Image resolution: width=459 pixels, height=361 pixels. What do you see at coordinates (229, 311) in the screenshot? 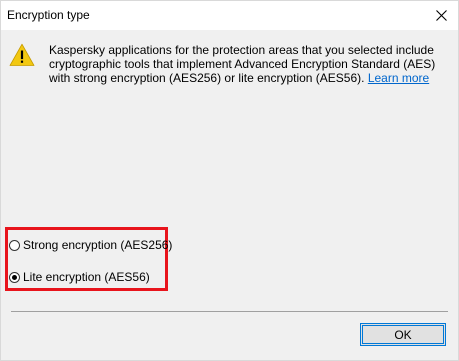
I see `divider` at bounding box center [229, 311].